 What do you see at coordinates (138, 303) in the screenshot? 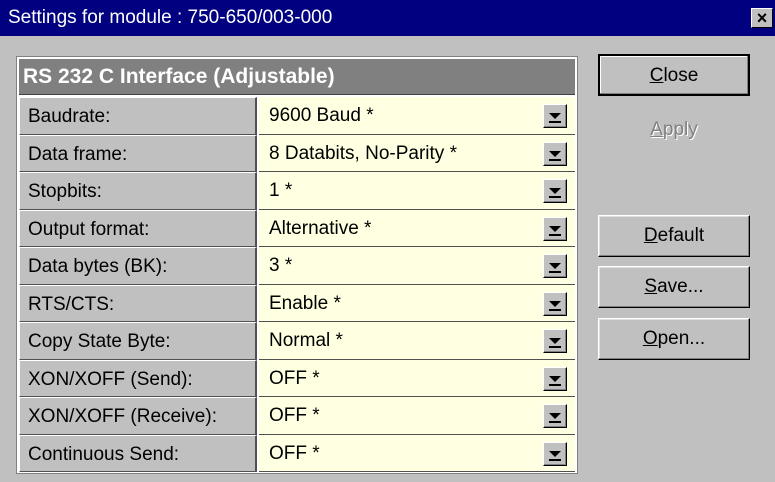
I see `setting-label: RTS/CTS:` at bounding box center [138, 303].